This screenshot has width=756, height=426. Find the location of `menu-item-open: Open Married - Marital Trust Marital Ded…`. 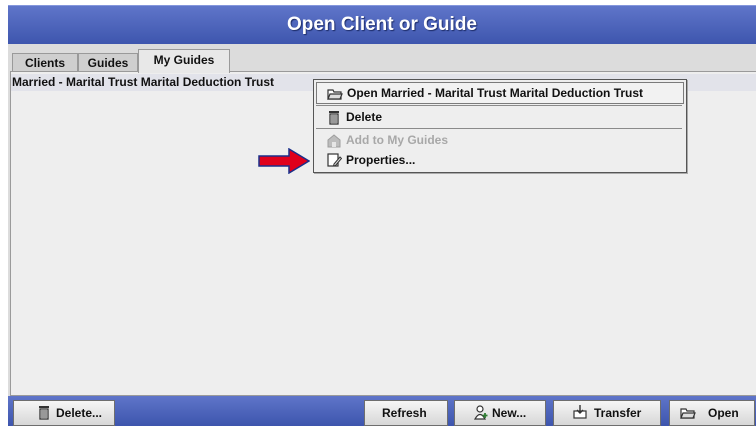

menu-item-open: Open Married - Marital Trust Marital Ded… is located at coordinates (500, 93).